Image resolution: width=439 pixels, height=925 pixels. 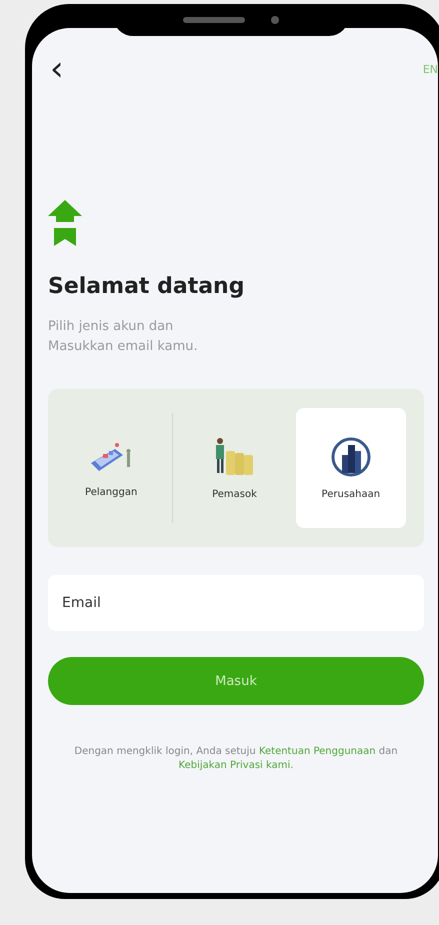 I want to click on terms-text: Dengan mengklik login, Anda setuju Ketentuan Penggunaan dan Kebijakan Privasi kami., so click(x=236, y=759).